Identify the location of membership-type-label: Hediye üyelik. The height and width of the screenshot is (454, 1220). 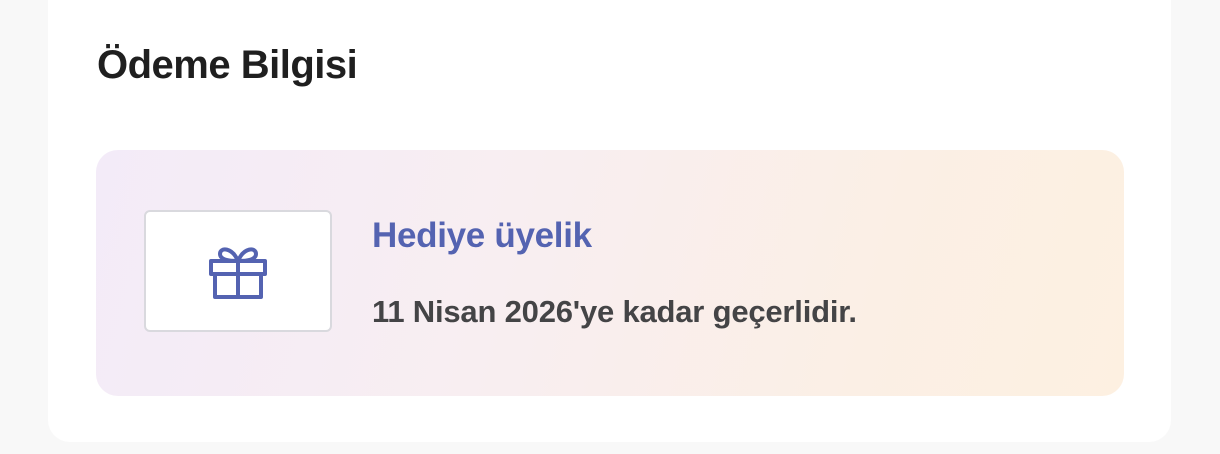
(482, 235).